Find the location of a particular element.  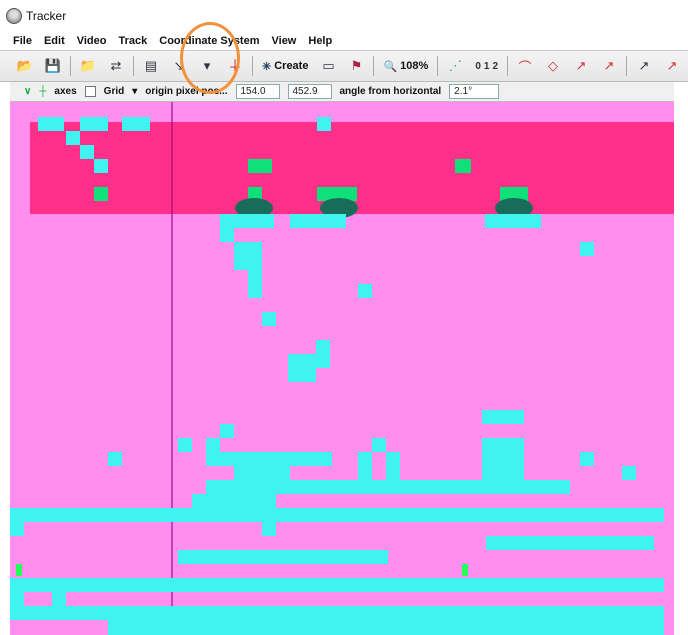

velocity-vector-icon: ↗ is located at coordinates (581, 66).